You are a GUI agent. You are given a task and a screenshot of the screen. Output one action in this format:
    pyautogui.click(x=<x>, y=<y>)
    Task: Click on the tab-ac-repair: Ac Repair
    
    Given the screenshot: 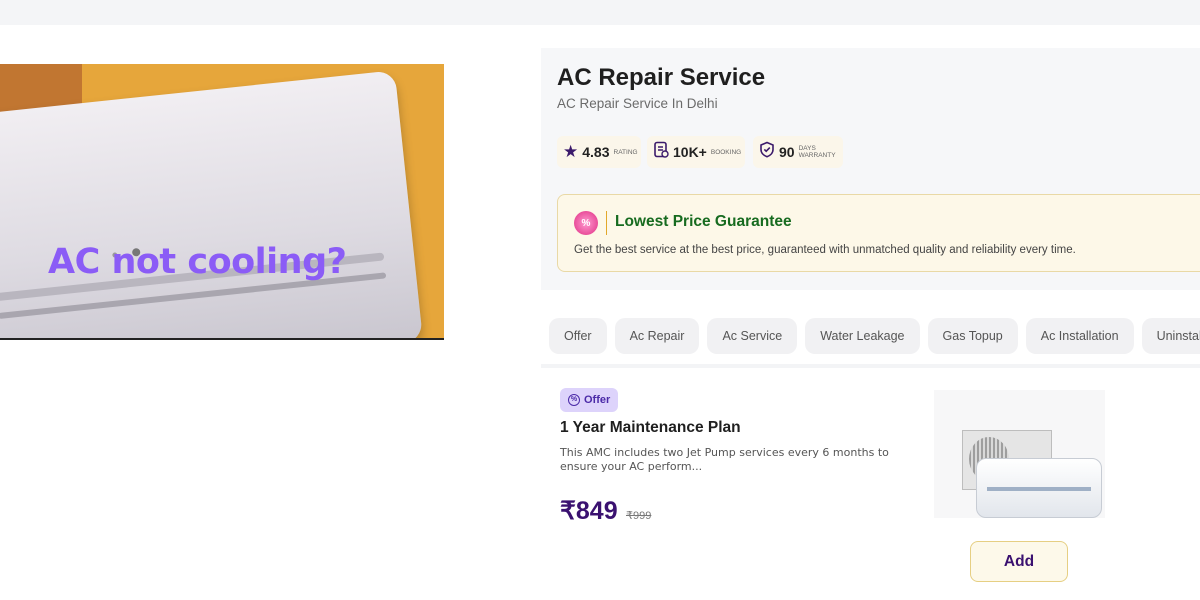 What is the action you would take?
    pyautogui.click(x=657, y=336)
    